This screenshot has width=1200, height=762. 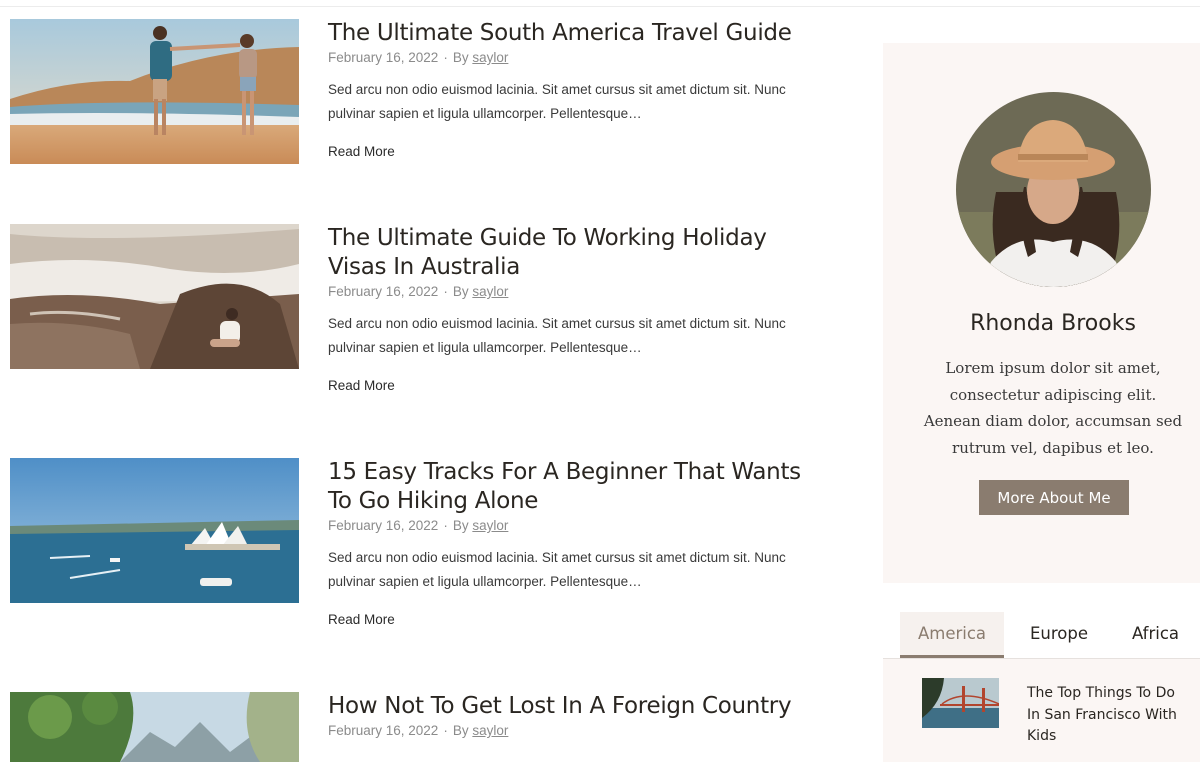 I want to click on post-thumbnail-beach-couple, so click(x=154, y=91).